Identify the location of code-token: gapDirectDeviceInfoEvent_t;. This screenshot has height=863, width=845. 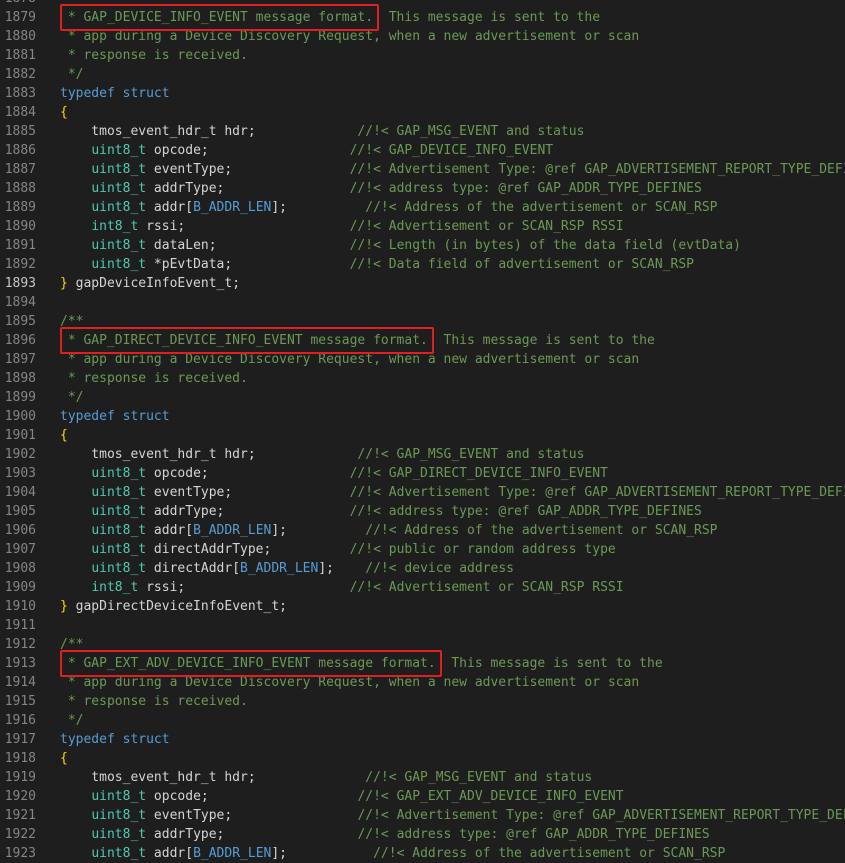
(177, 606).